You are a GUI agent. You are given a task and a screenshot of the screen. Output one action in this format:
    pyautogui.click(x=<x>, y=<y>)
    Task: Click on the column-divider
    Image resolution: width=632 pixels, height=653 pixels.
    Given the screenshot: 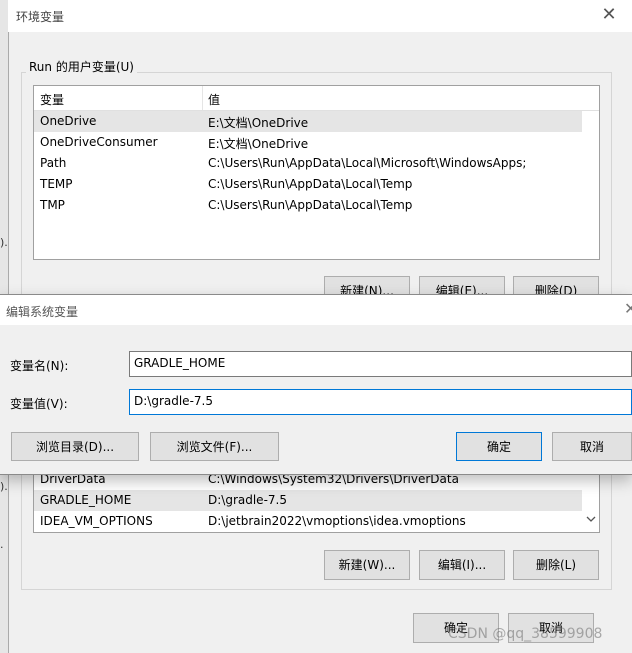 What is the action you would take?
    pyautogui.click(x=202, y=98)
    